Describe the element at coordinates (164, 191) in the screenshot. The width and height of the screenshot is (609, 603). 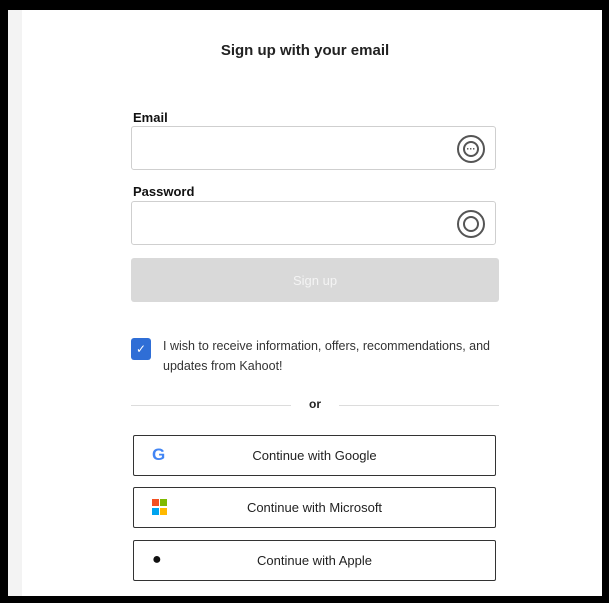
I see `password-label: Password` at that location.